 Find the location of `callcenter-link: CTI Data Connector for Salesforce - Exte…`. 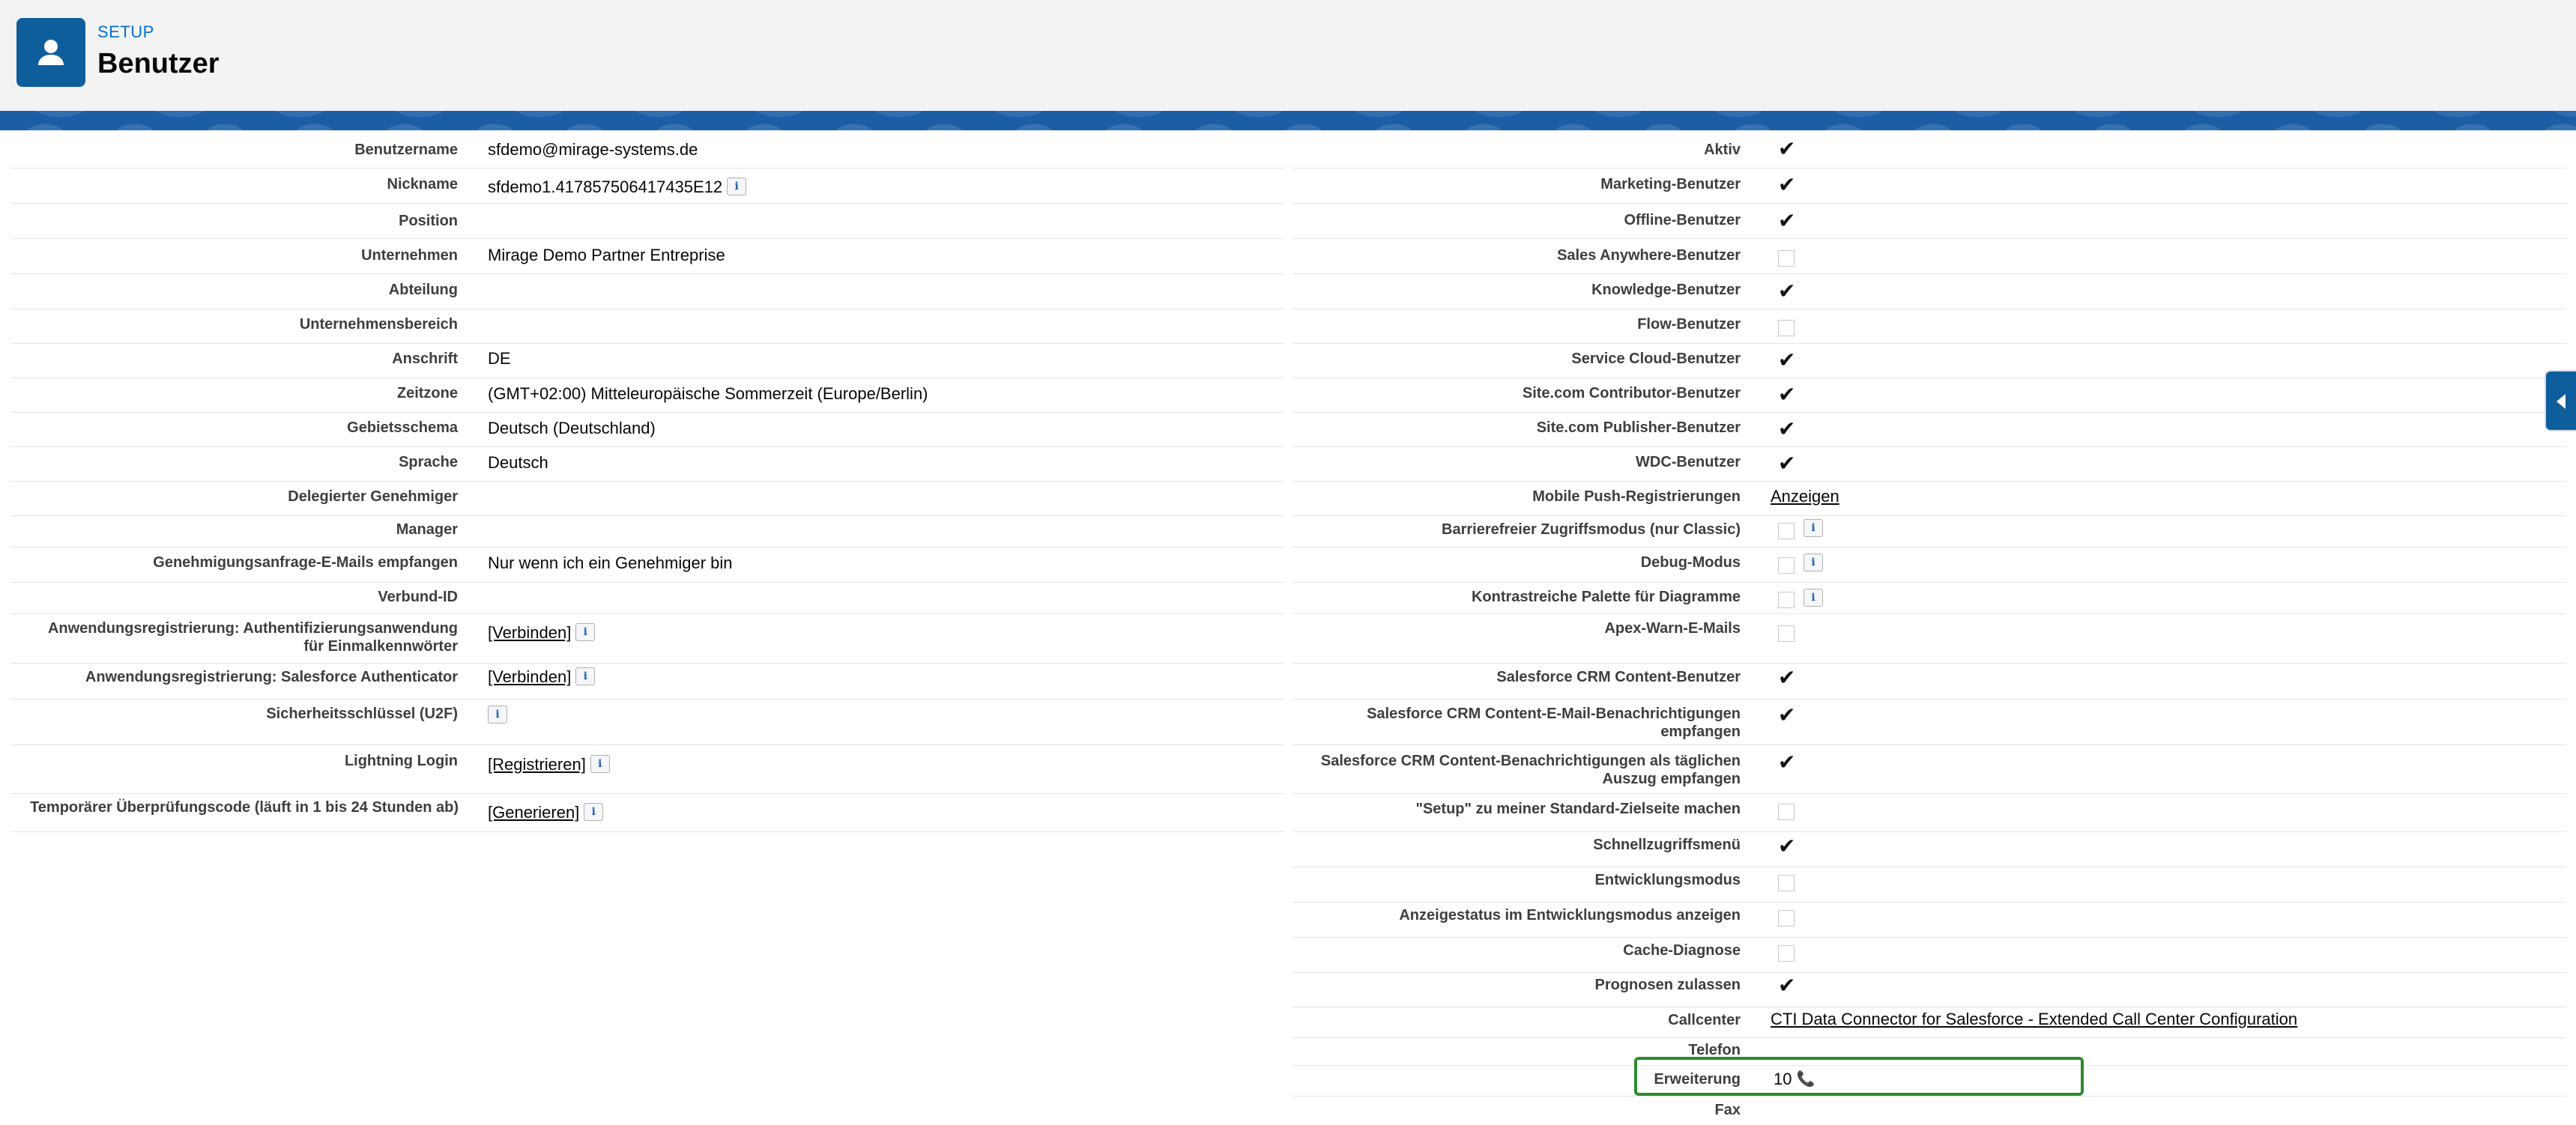

callcenter-link: CTI Data Connector for Salesforce - Exte… is located at coordinates (2034, 1019).